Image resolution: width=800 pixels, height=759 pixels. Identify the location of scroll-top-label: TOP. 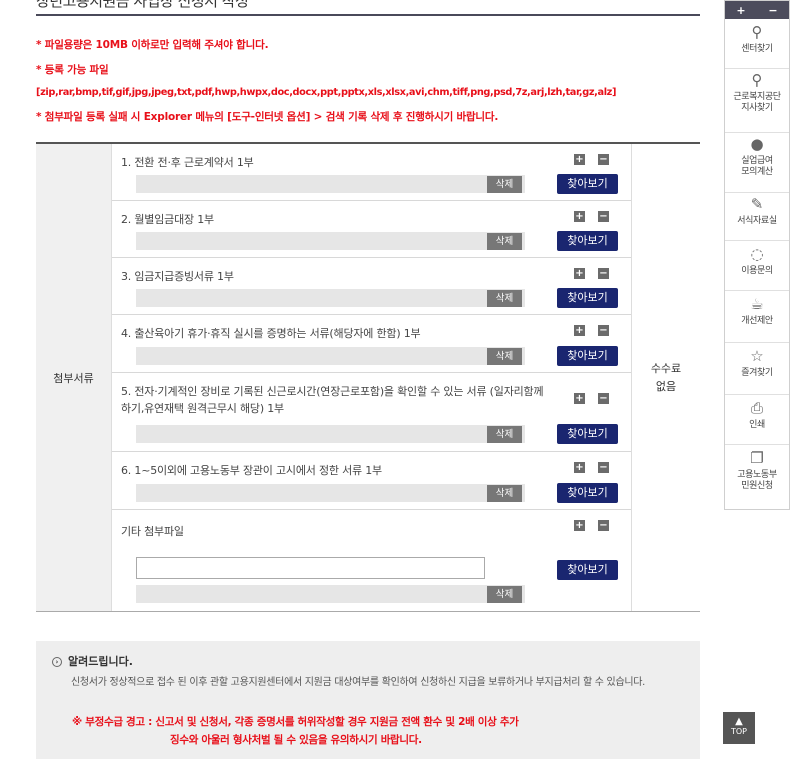
(738, 731).